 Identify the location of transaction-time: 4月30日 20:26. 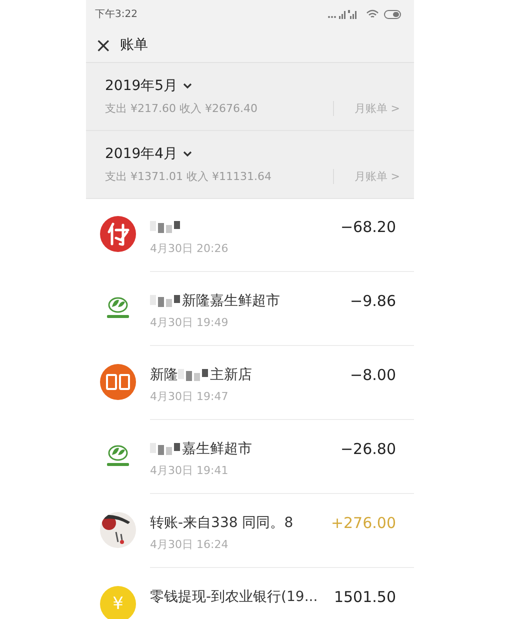
(190, 248).